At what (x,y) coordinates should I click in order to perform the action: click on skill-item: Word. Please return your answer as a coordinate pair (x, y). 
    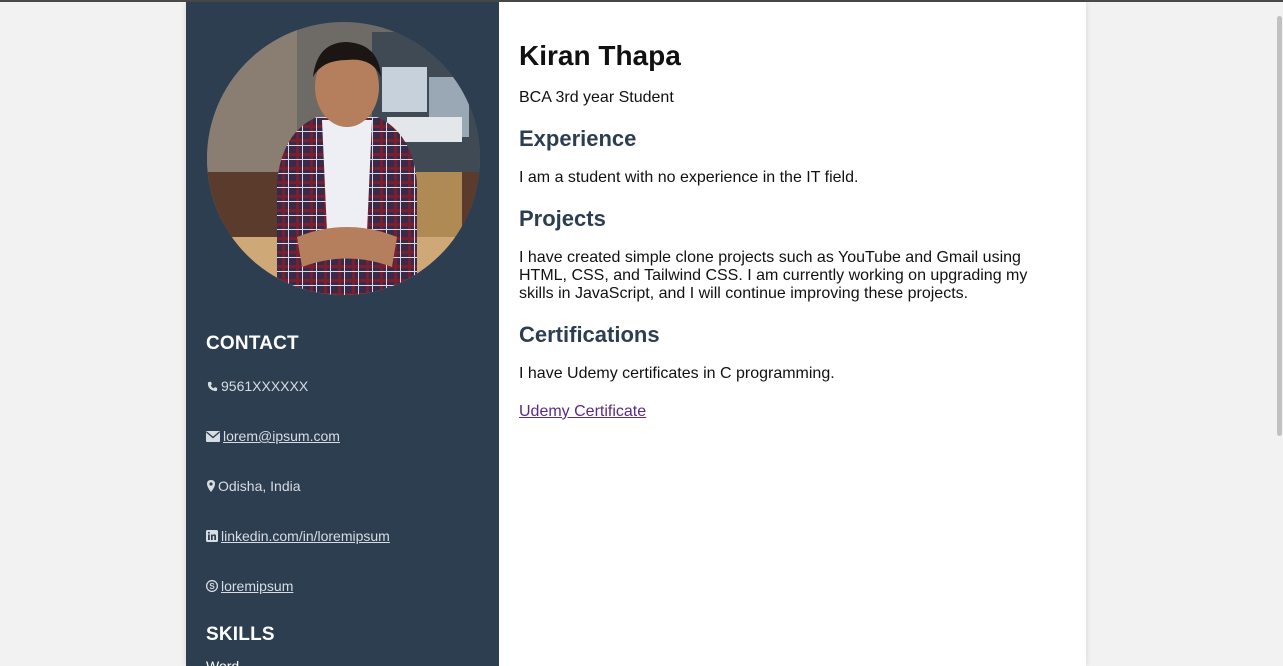
    Looking at the image, I should click on (321, 662).